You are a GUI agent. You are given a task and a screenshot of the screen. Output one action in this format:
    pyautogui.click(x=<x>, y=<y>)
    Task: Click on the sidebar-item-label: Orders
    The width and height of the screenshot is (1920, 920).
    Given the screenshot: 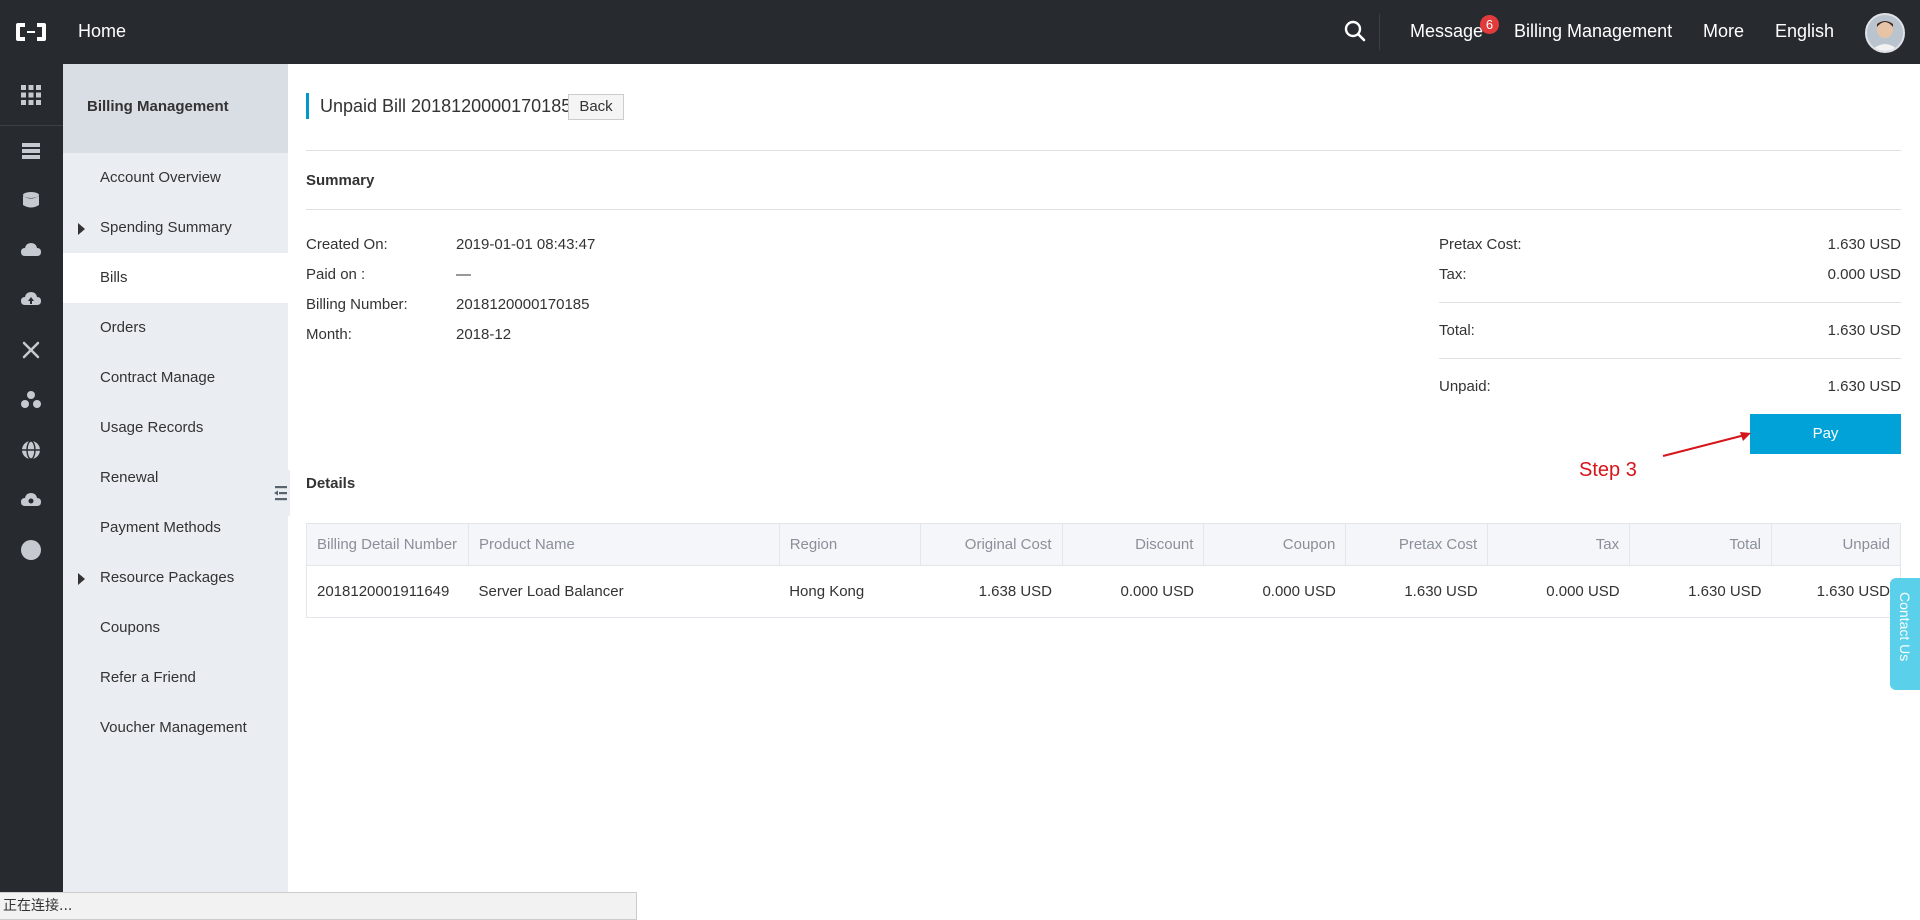 What is the action you would take?
    pyautogui.click(x=123, y=327)
    